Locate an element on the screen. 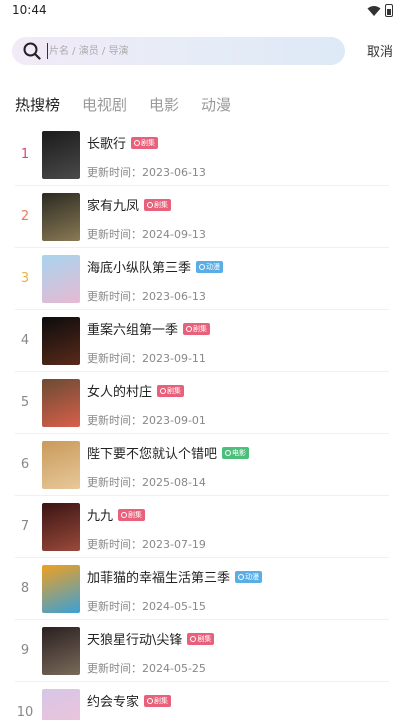  tab-tv-series: 电视剧 is located at coordinates (104, 104).